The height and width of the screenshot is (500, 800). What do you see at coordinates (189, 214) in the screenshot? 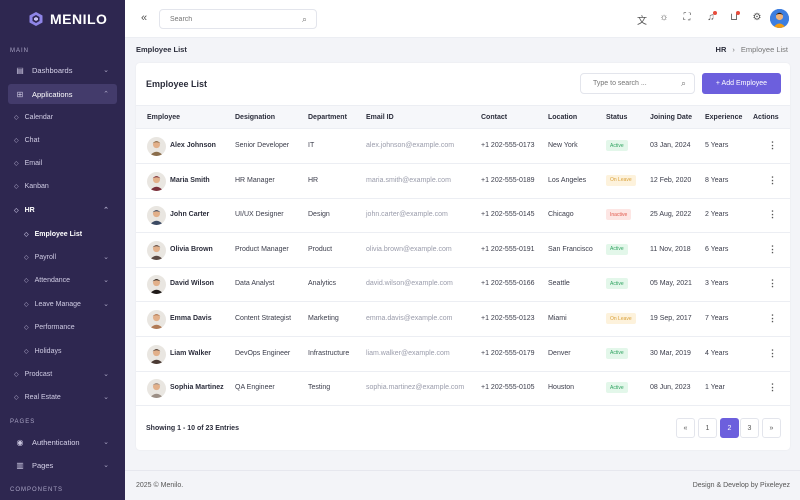
I see `employee-name: John Carter` at bounding box center [189, 214].